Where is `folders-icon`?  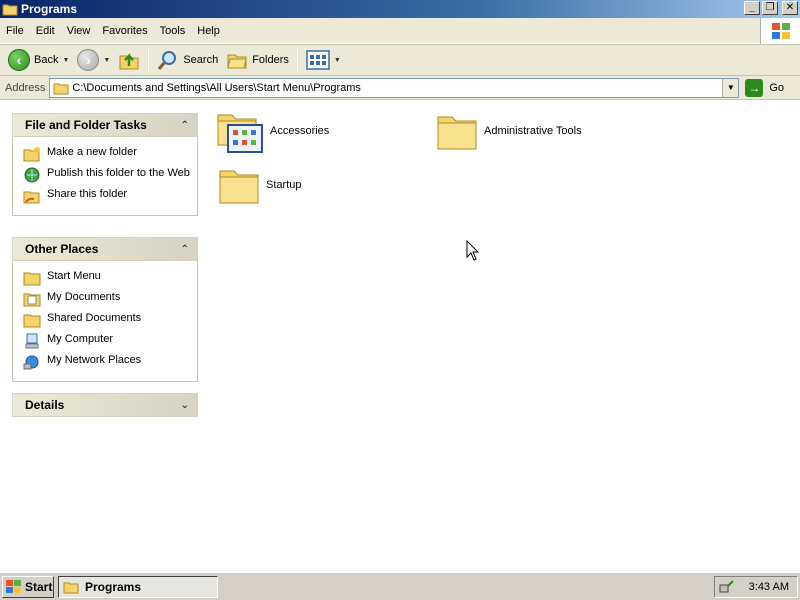 folders-icon is located at coordinates (237, 61).